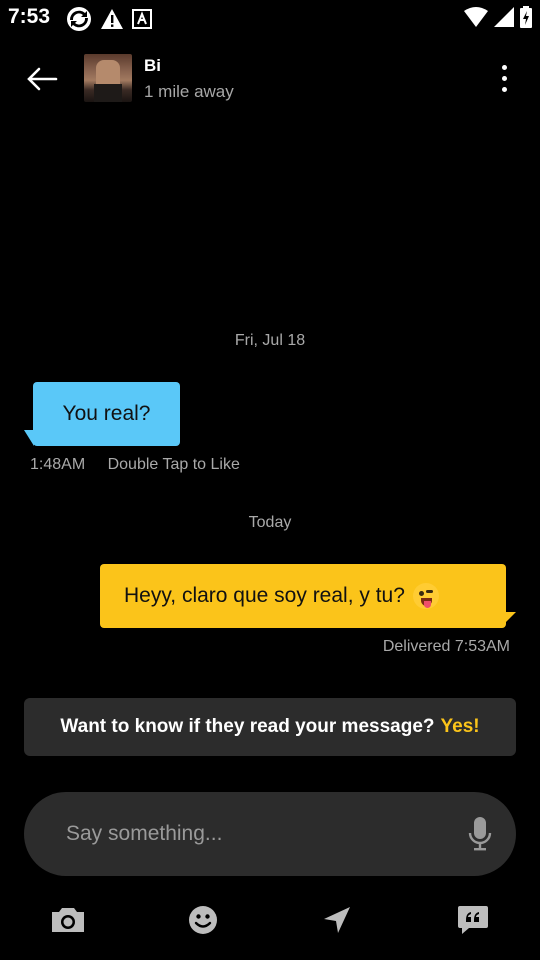 This screenshot has width=540, height=960. What do you see at coordinates (270, 18) in the screenshot?
I see `status-bar: 7:53` at bounding box center [270, 18].